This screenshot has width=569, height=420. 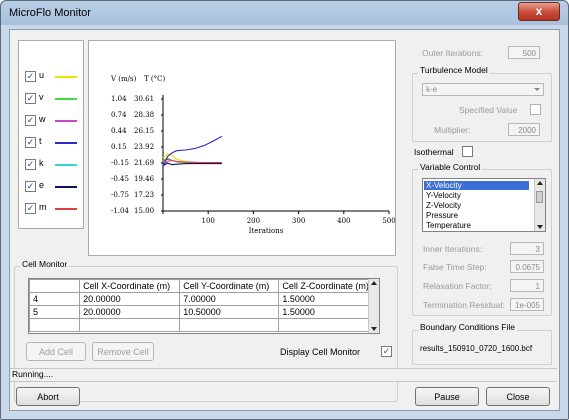 What do you see at coordinates (51, 134) in the screenshot?
I see `legend-panel: ✓ u ✓ v ✓ w ✓ t ✓ k ✓ e ✓ m` at bounding box center [51, 134].